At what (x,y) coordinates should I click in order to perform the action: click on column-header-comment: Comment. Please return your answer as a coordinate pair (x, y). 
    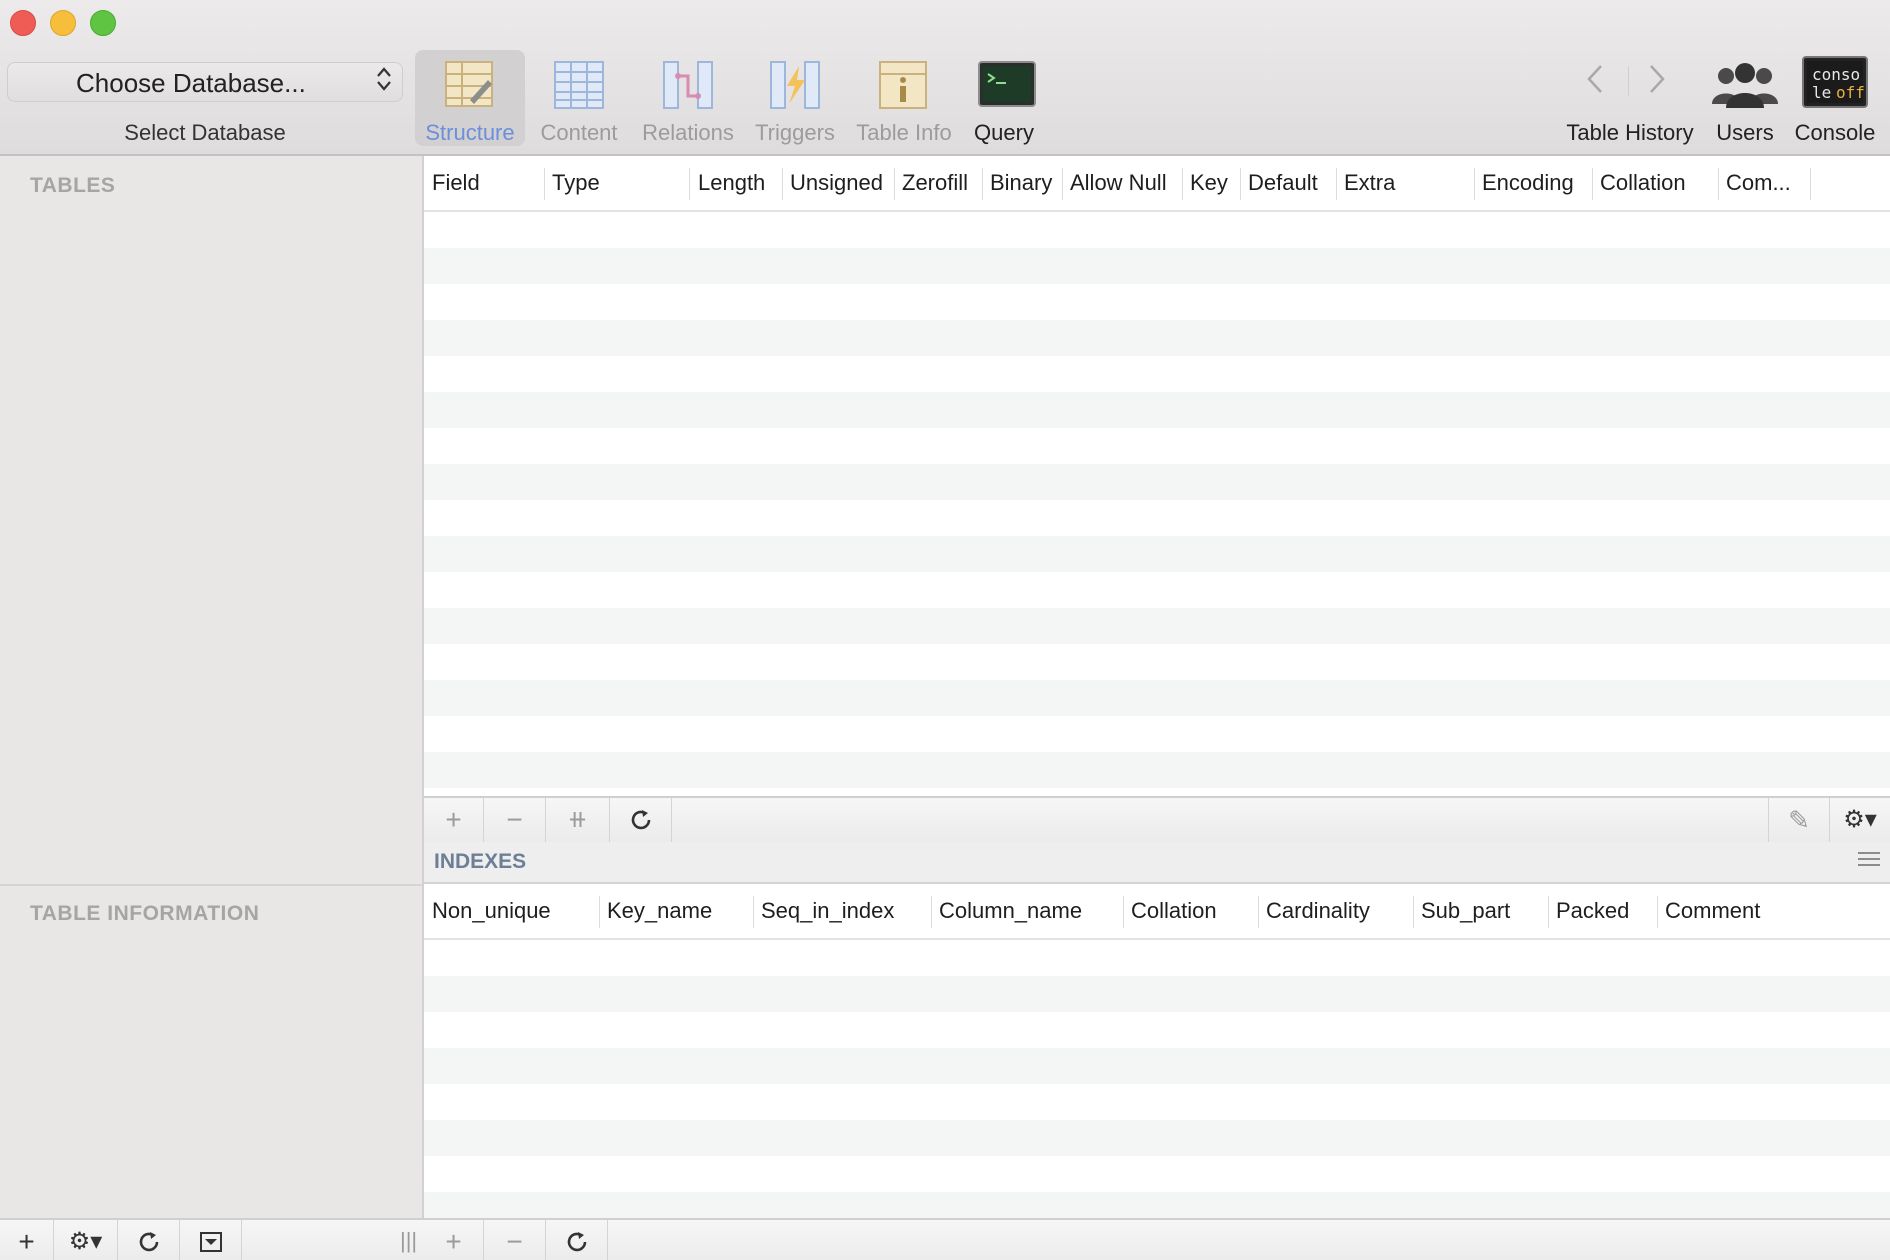
    Looking at the image, I should click on (1773, 911).